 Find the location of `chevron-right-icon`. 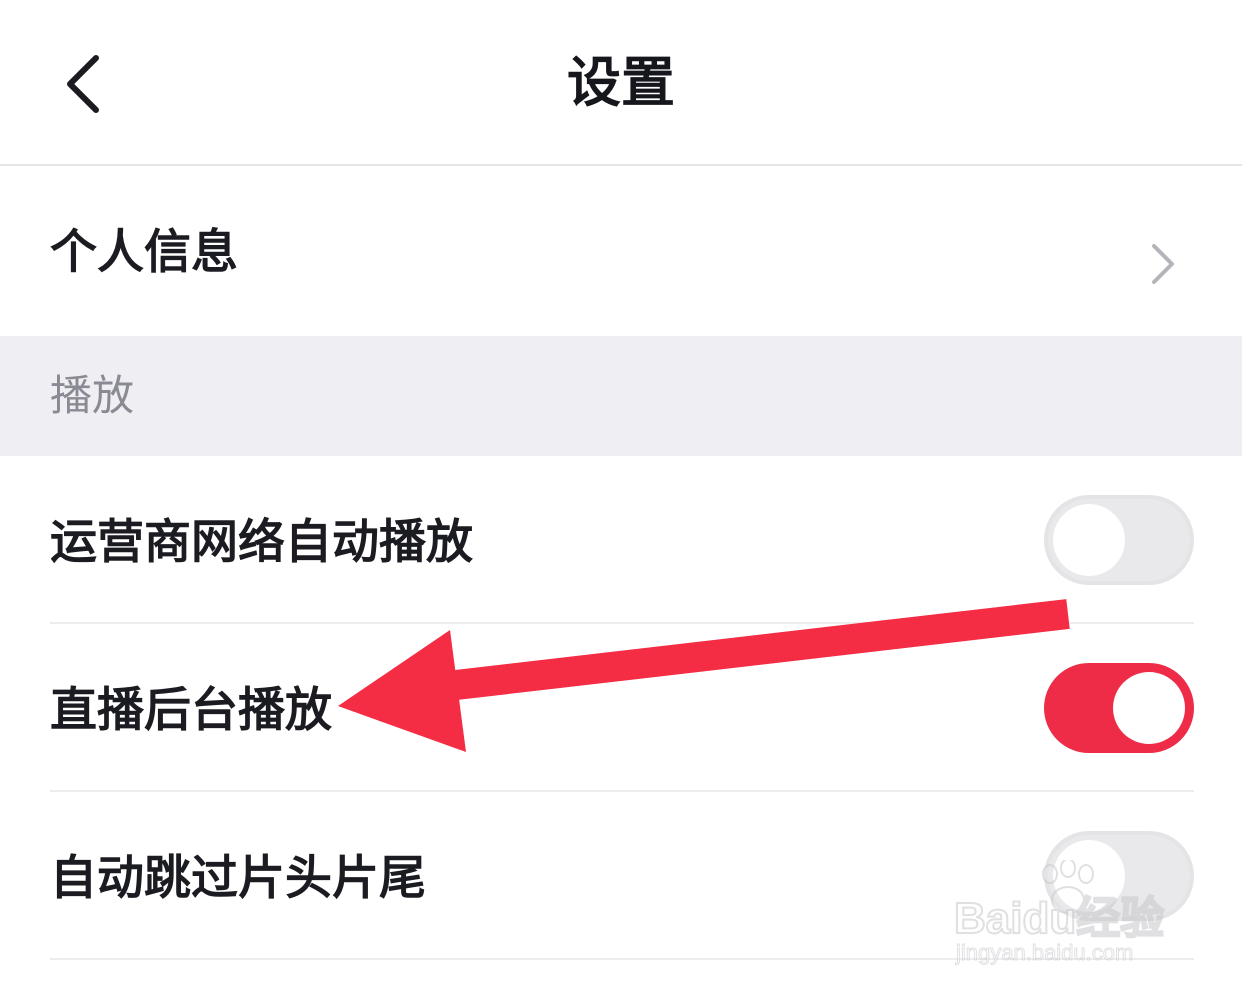

chevron-right-icon is located at coordinates (1163, 264).